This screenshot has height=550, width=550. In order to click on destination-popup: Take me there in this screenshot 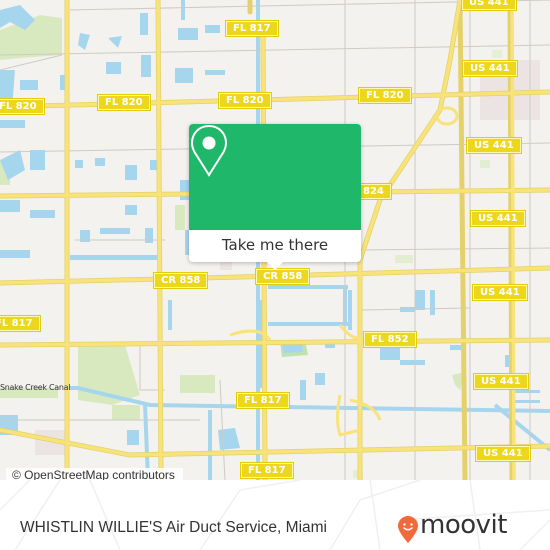, I will do `click(275, 197)`.